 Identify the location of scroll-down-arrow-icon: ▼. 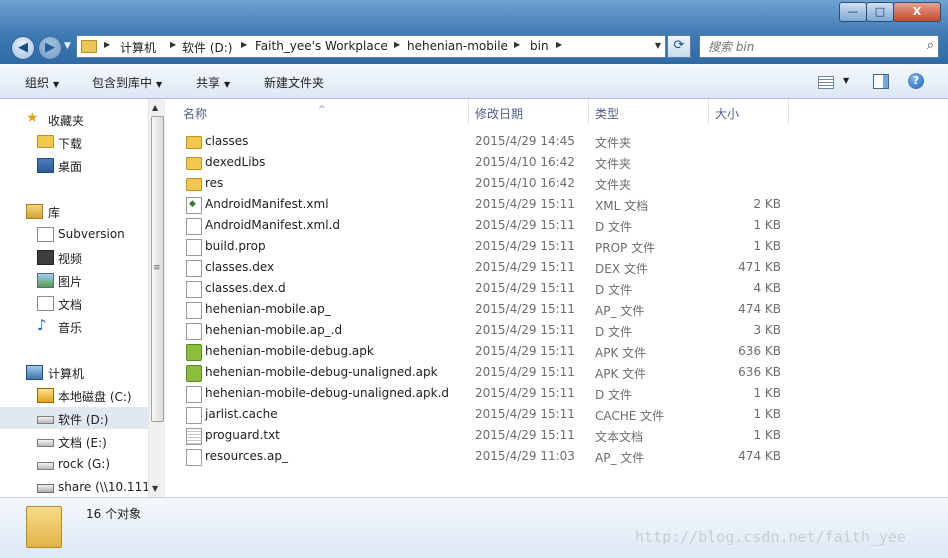
(155, 488).